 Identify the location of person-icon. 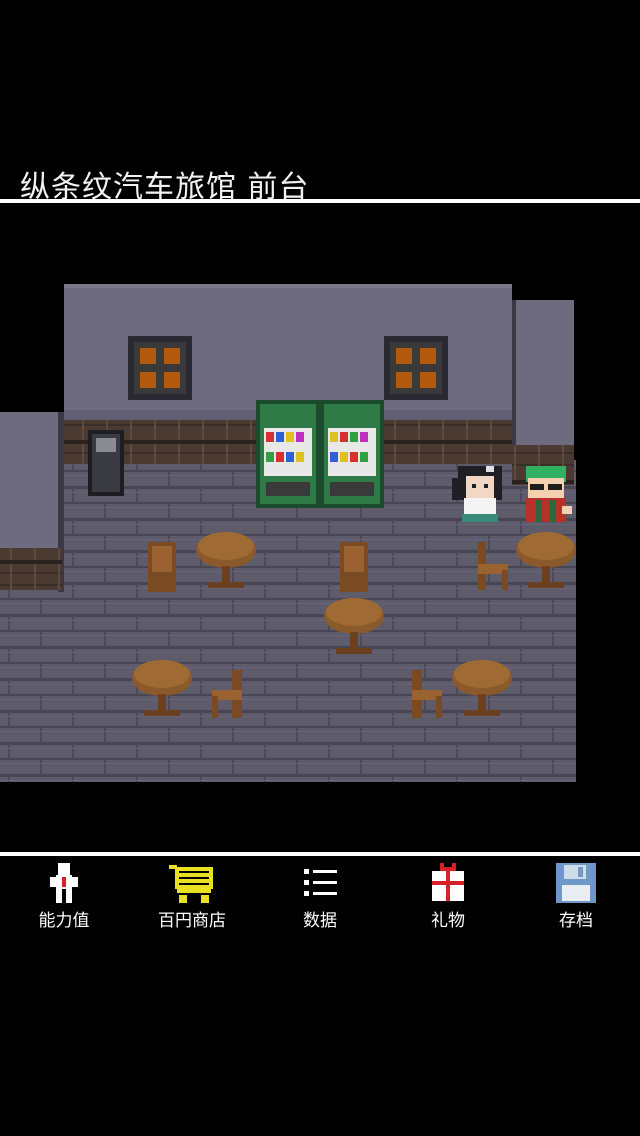
(64, 883).